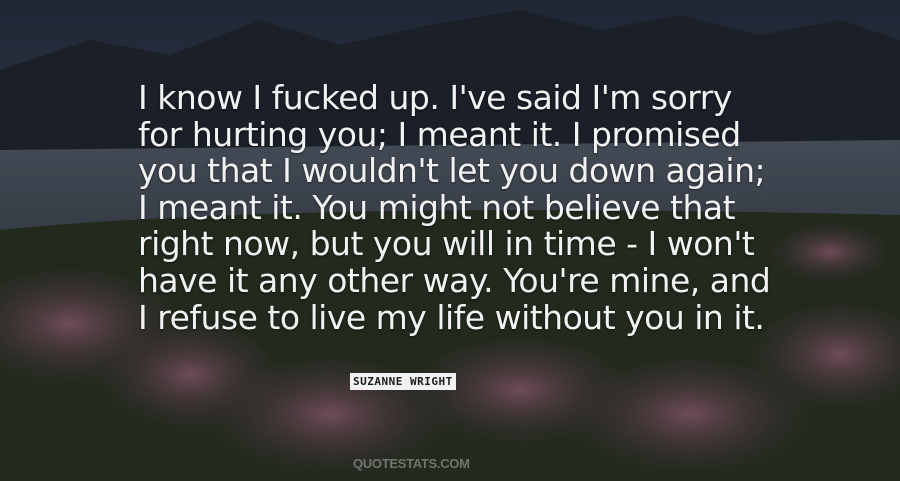  I want to click on author-label: SUZANNE WRIGHT, so click(403, 381).